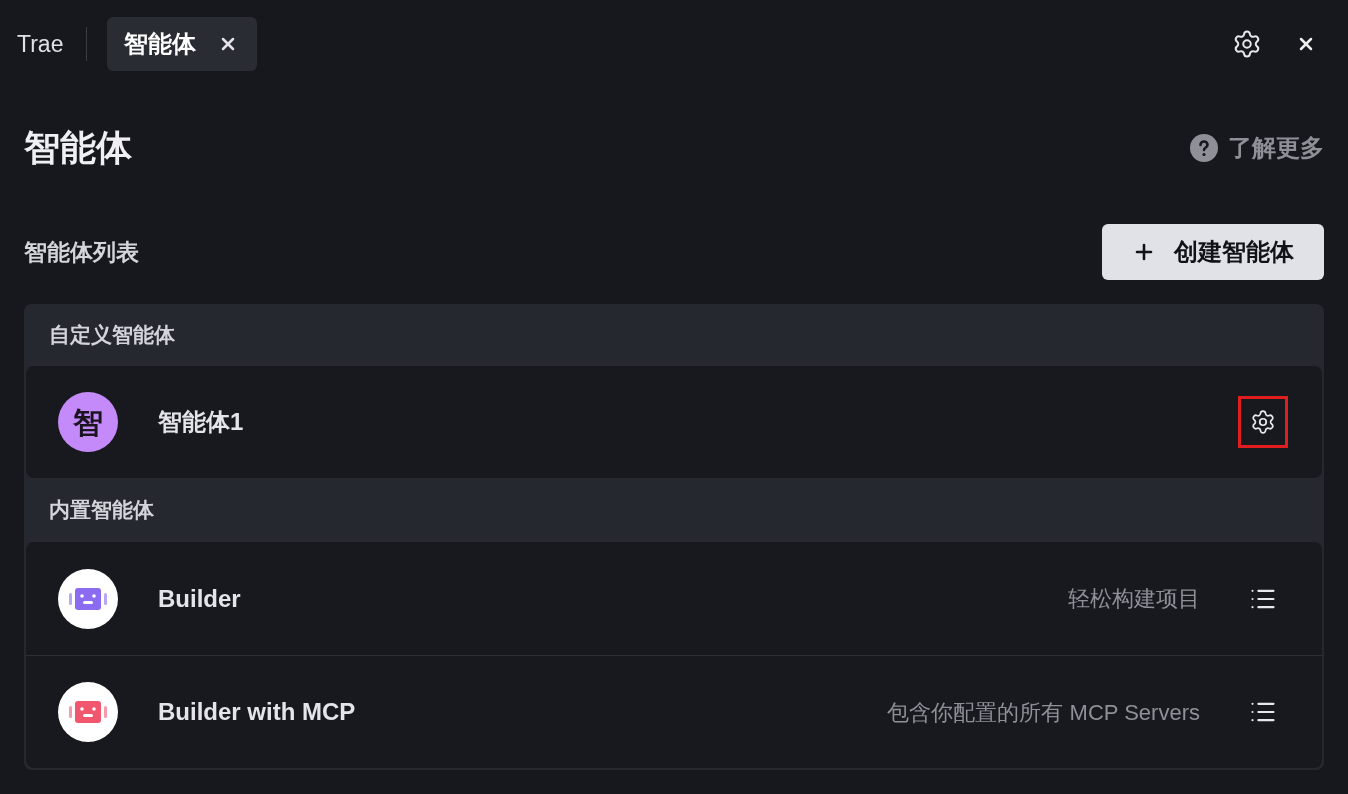 The image size is (1348, 794). I want to click on tab-label: 智能体, so click(160, 44).